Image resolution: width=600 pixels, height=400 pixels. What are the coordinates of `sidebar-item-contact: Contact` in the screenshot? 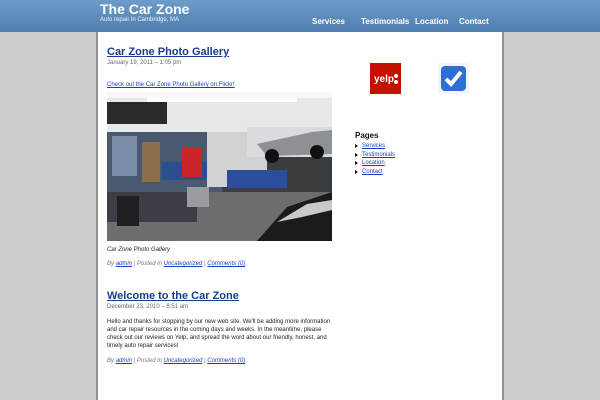 It's located at (372, 172).